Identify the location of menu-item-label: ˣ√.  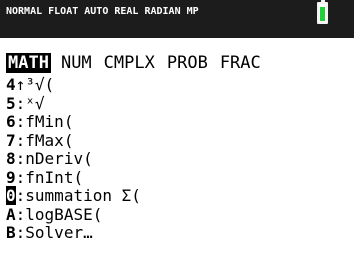
(35, 103).